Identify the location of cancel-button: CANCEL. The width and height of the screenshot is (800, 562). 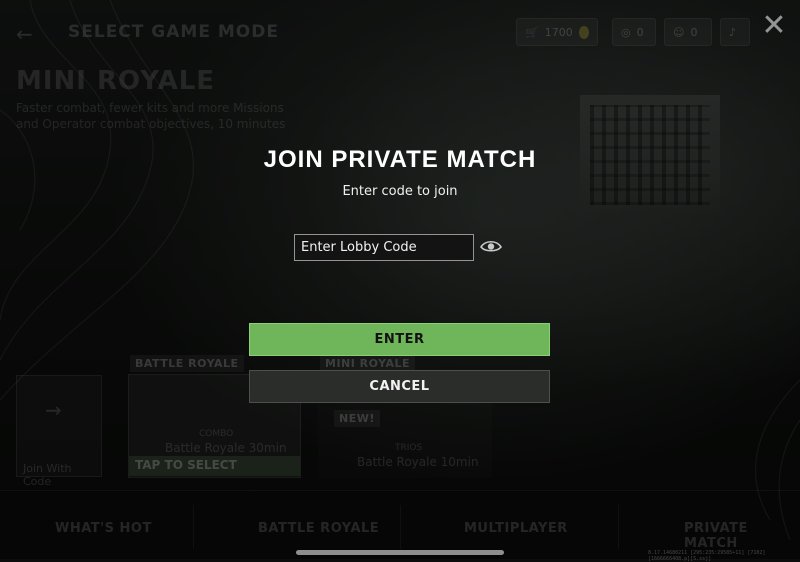
(399, 386).